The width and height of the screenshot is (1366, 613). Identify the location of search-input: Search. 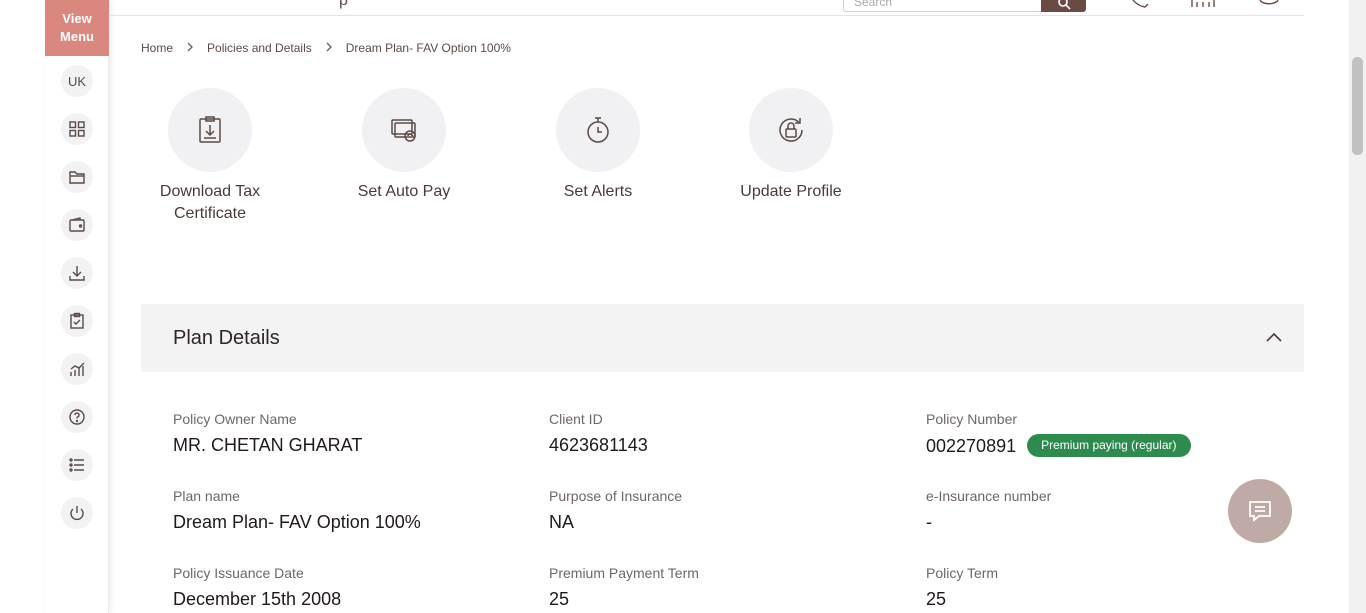
(943, 6).